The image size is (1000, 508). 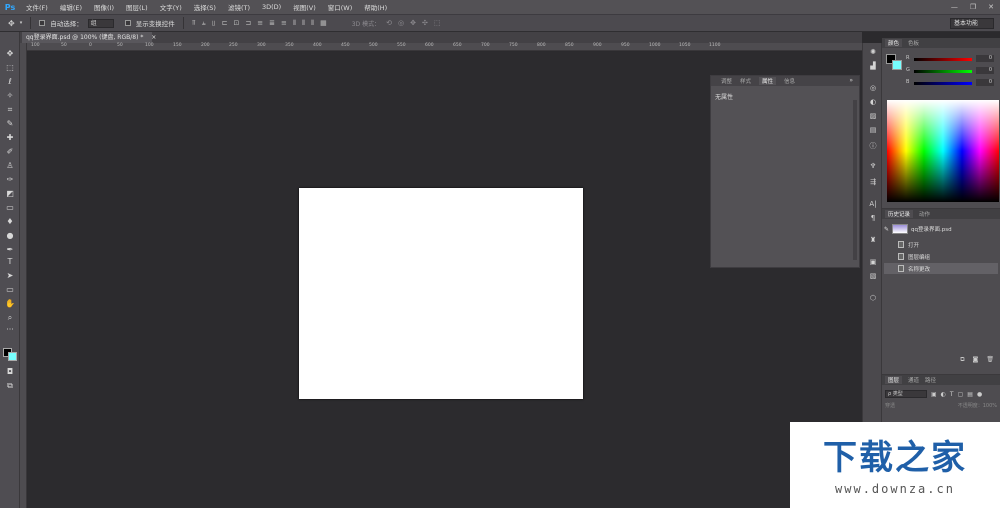 I want to click on smart-object-filter-icon: ▤, so click(x=970, y=394).